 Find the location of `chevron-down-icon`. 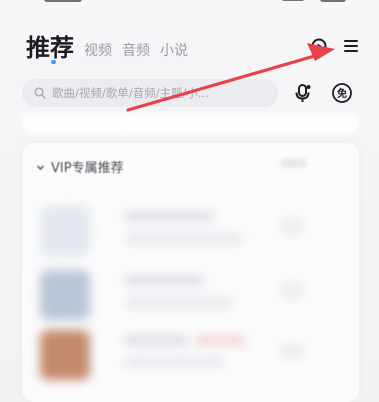

chevron-down-icon is located at coordinates (40, 166).